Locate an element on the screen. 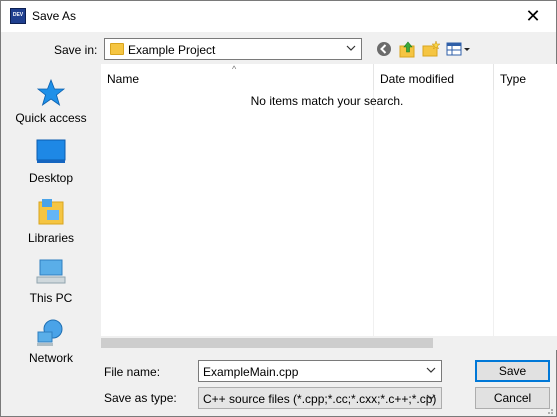 The width and height of the screenshot is (557, 417). sort-ascending-icon: ^ is located at coordinates (234, 69).